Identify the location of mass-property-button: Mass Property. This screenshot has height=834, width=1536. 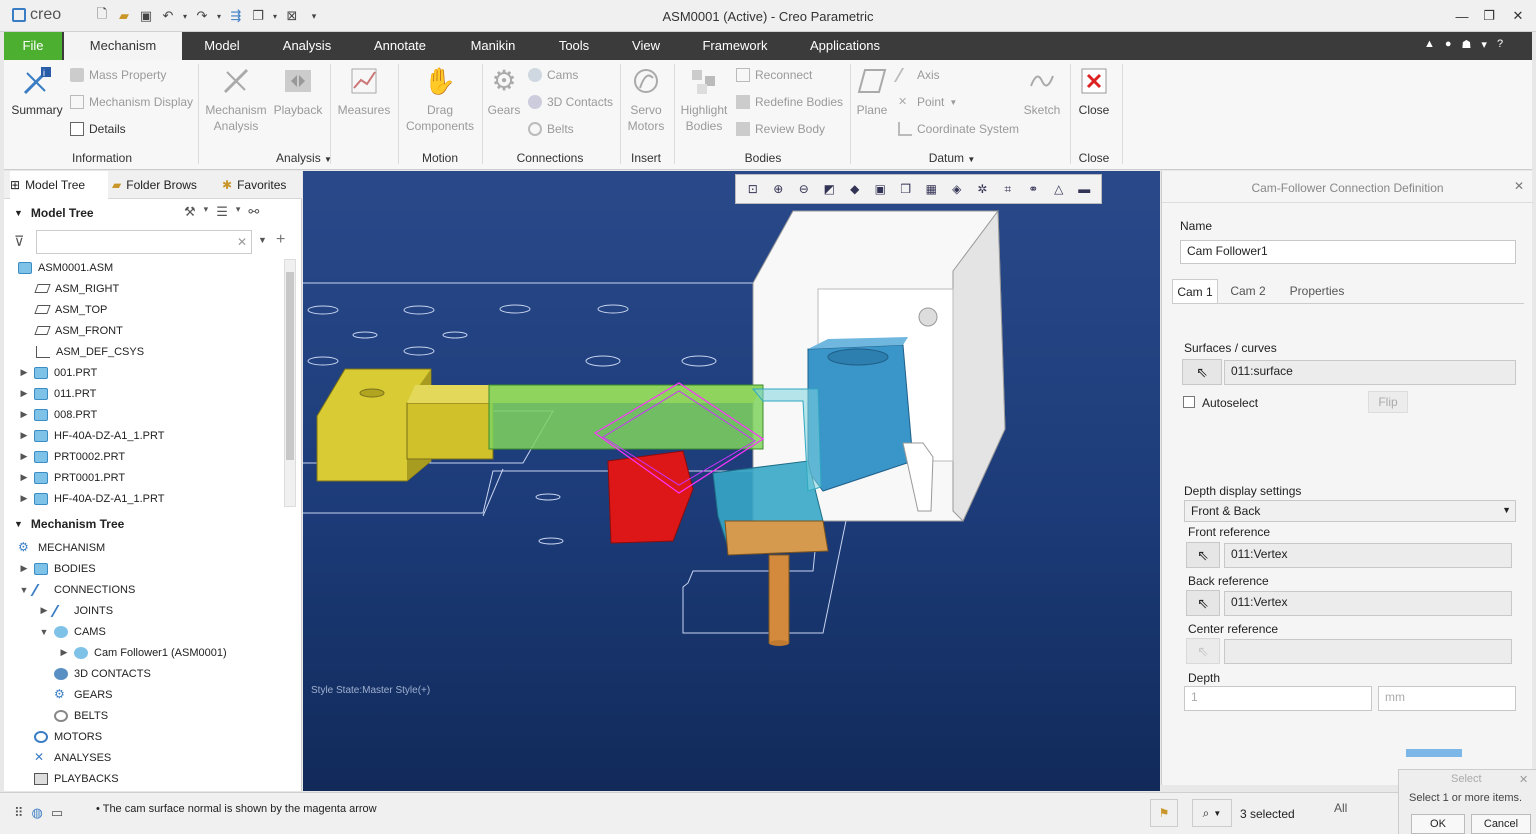
(118, 75).